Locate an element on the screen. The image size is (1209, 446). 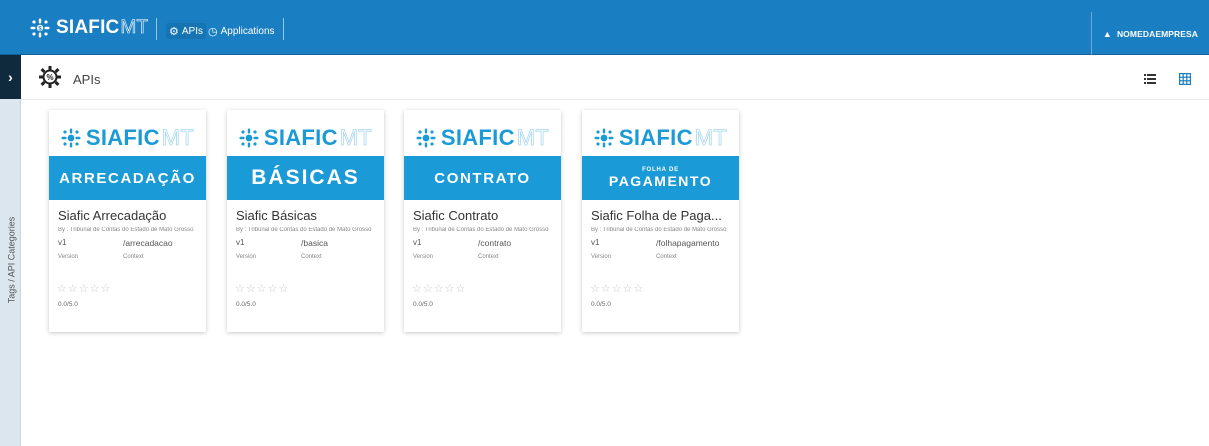
nav-applications-button: ◷ Applications is located at coordinates (241, 31).